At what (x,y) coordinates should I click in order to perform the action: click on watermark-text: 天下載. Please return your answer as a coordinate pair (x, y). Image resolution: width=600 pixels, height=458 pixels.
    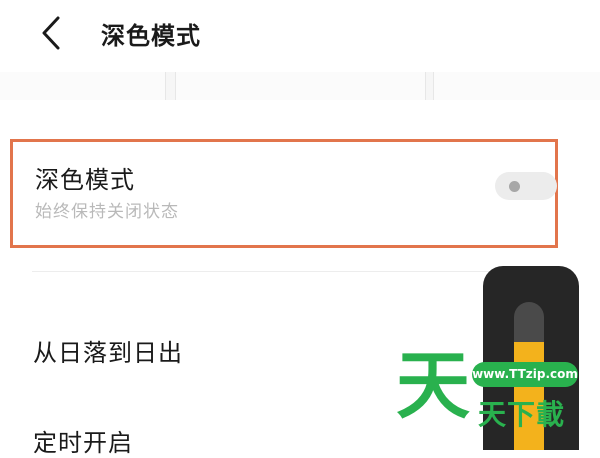
    Looking at the image, I should click on (522, 414).